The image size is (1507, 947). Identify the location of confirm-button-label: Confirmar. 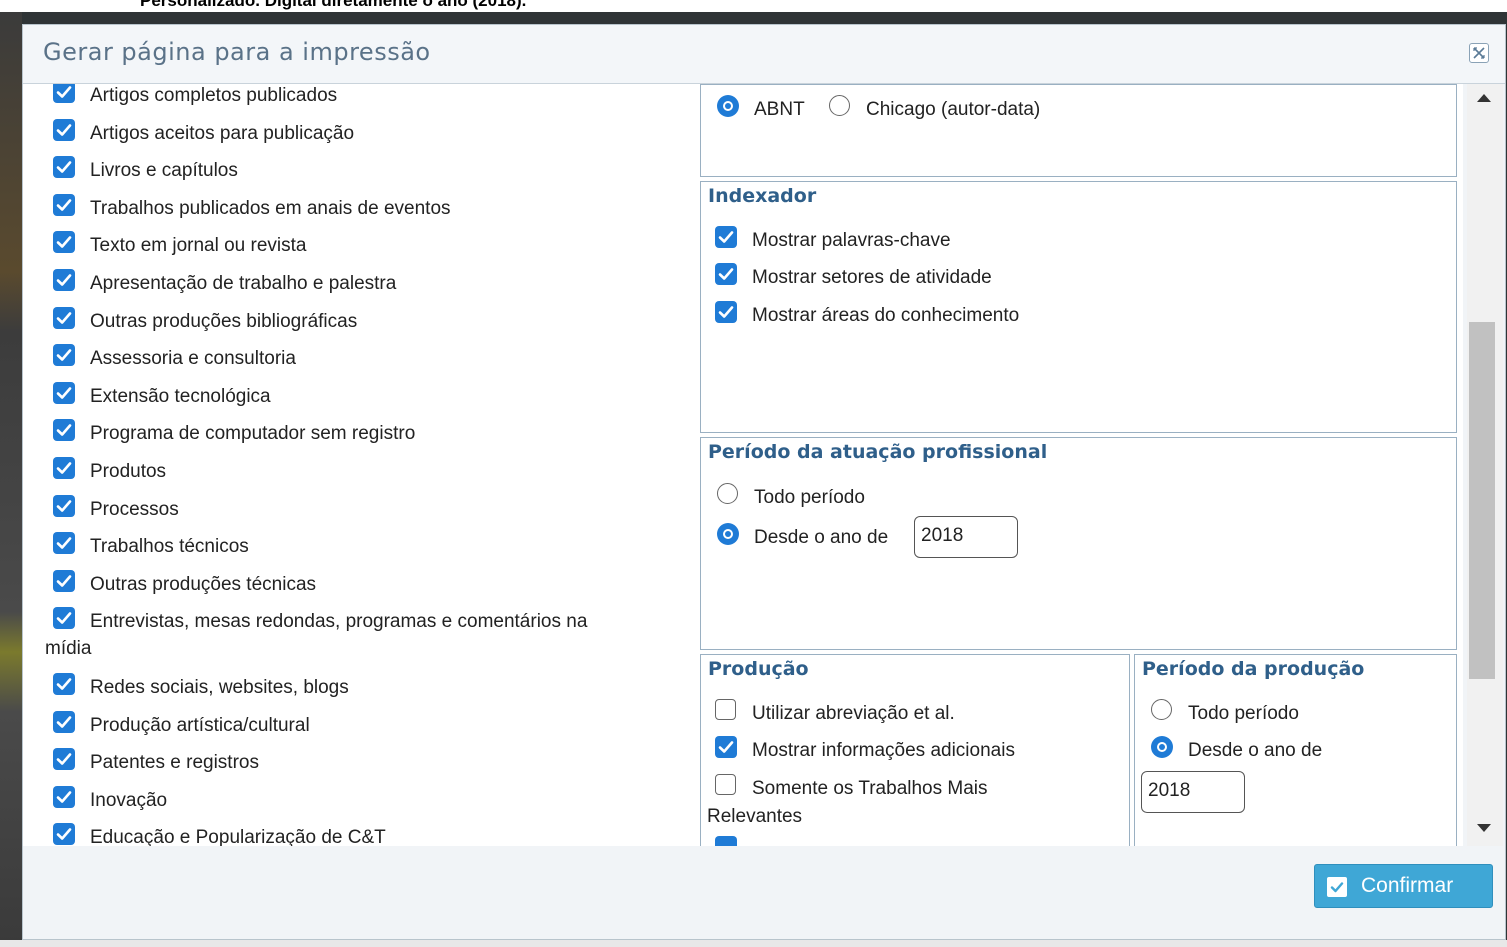
(1407, 885).